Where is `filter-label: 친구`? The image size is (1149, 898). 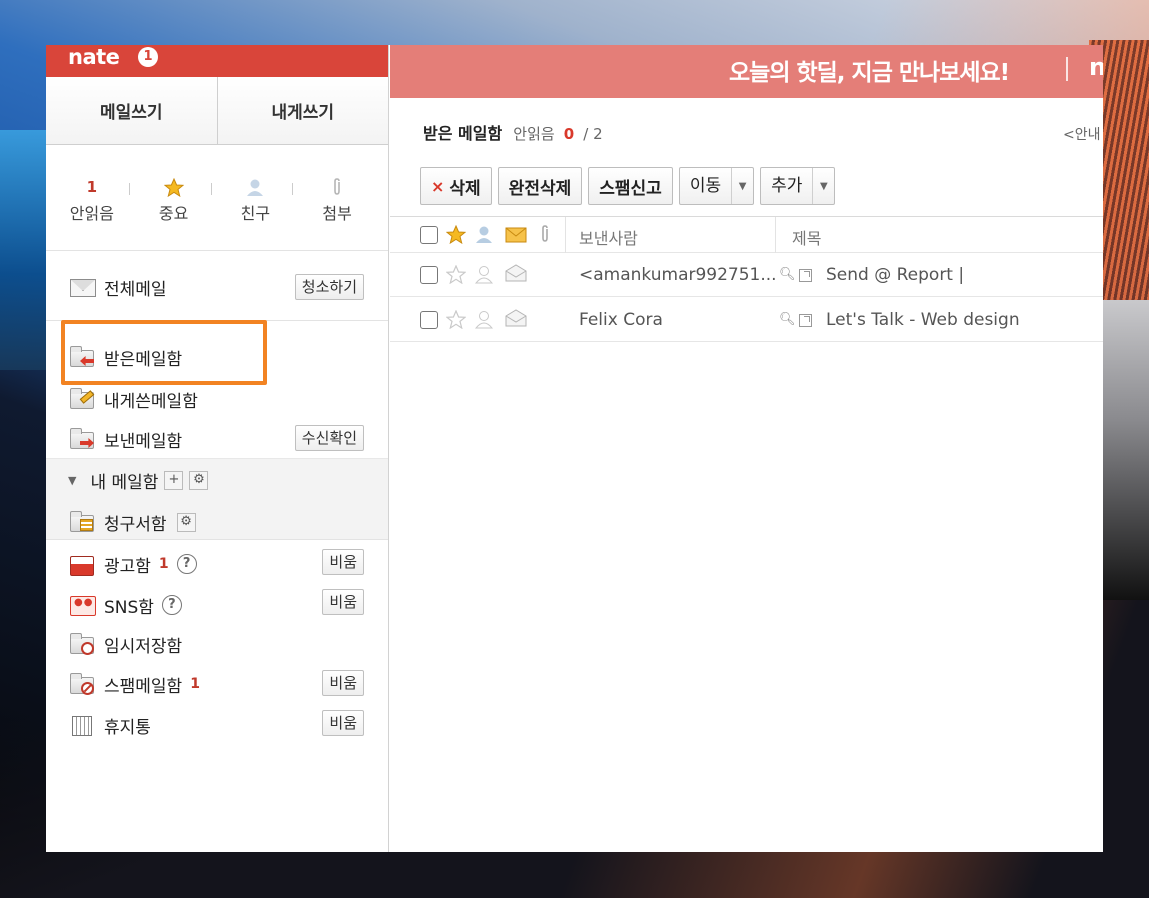
filter-label: 친구 is located at coordinates (255, 213).